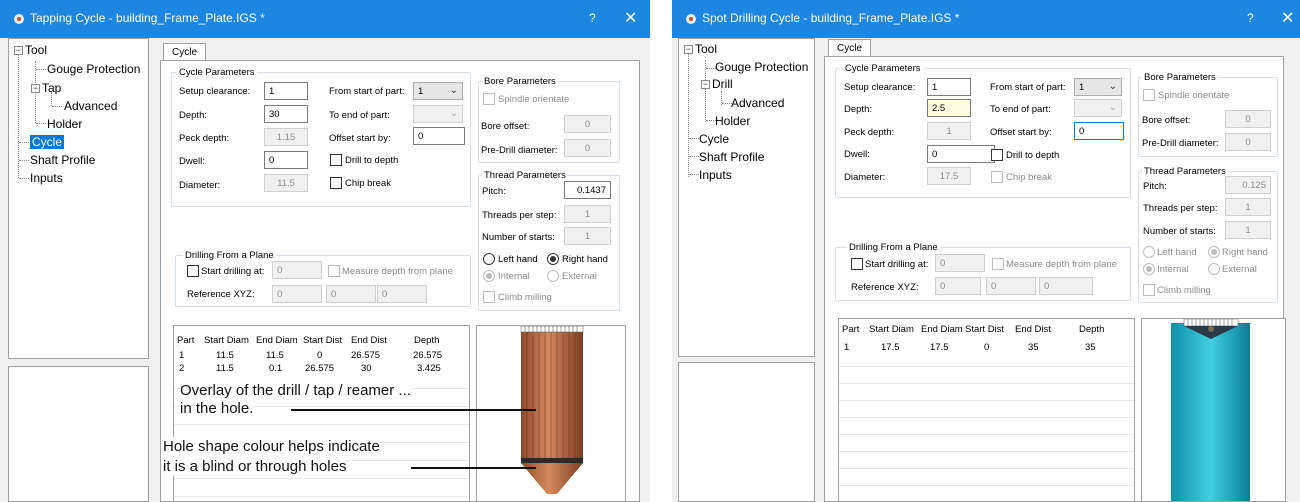 The image size is (1300, 502). What do you see at coordinates (705, 84) in the screenshot?
I see `drill-collapse-icon: −` at bounding box center [705, 84].